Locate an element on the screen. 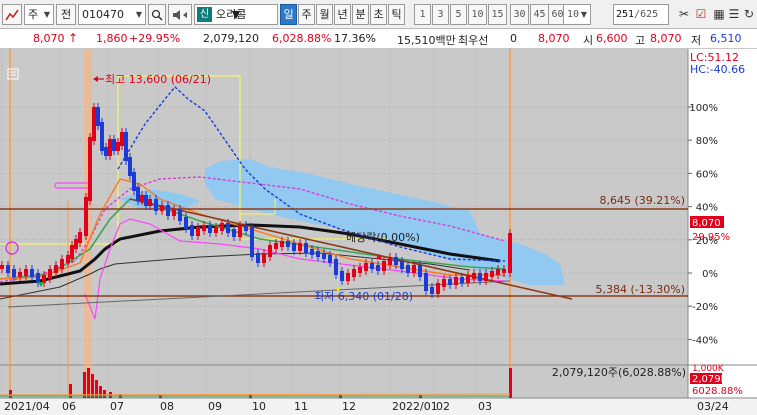  grid-icon: ▦ is located at coordinates (719, 14).